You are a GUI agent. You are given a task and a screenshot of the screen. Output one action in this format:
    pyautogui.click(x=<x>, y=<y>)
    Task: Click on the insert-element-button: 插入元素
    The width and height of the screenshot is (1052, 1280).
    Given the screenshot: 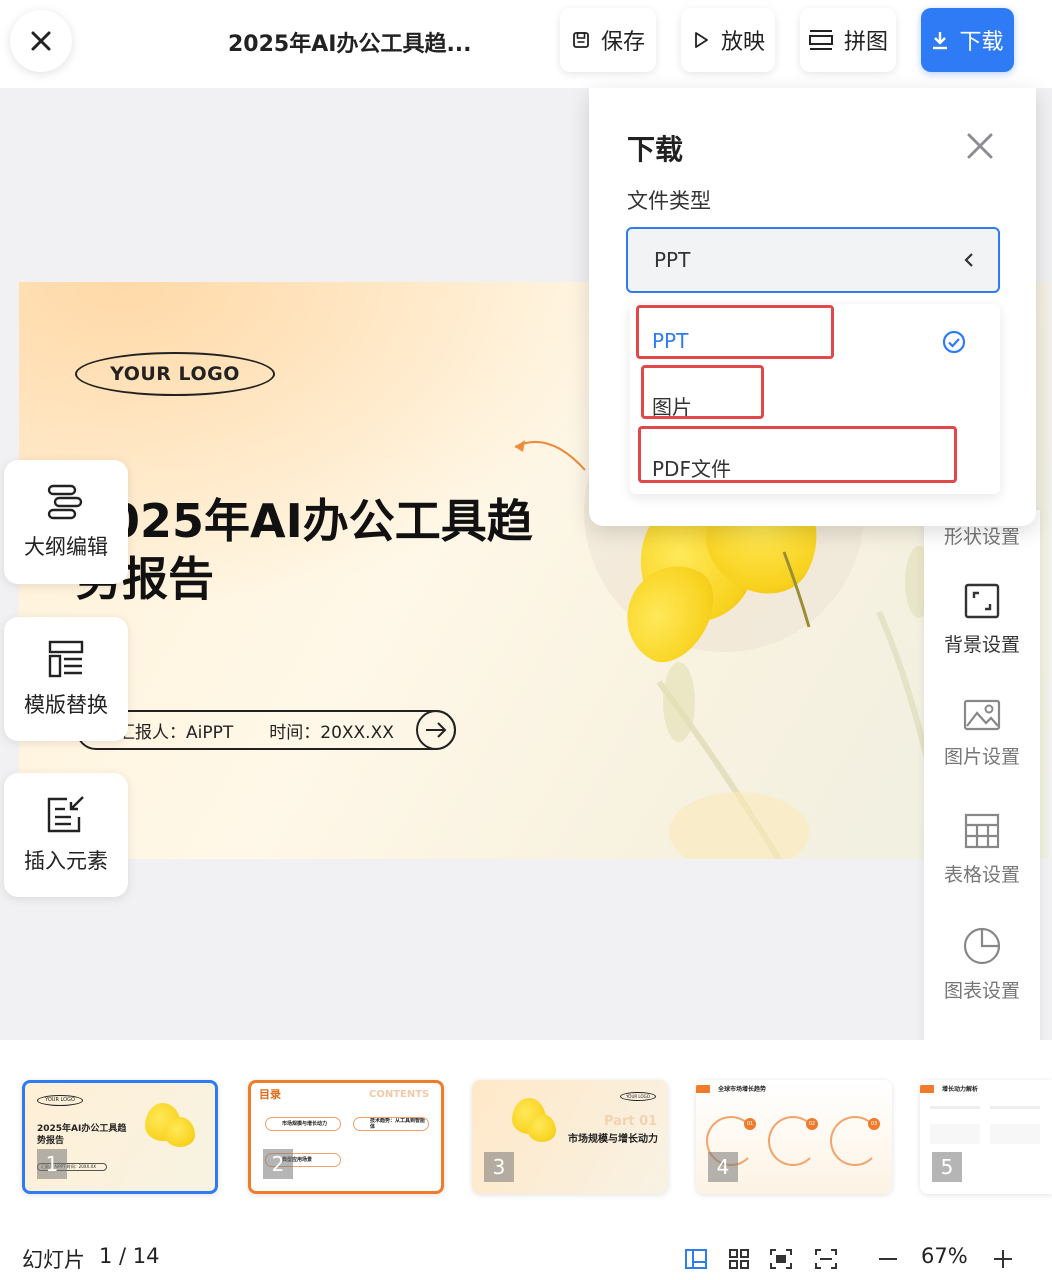 What is the action you would take?
    pyautogui.click(x=66, y=835)
    